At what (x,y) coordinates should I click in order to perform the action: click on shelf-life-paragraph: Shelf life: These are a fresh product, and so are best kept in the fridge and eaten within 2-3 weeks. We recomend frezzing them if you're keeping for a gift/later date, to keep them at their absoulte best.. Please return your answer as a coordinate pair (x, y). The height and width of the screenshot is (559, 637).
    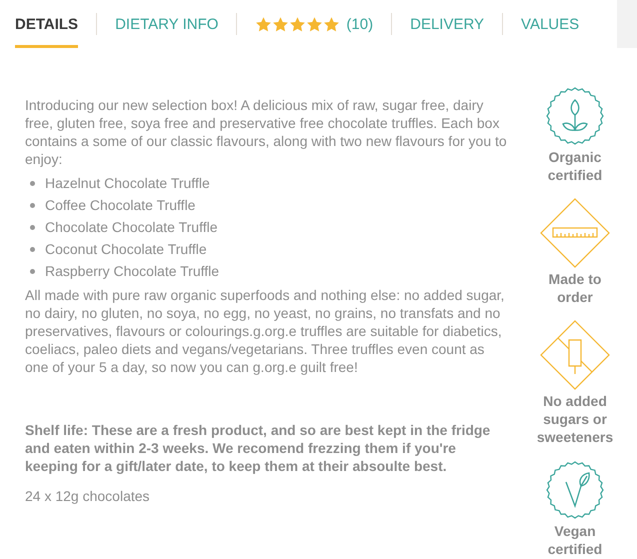
    Looking at the image, I should click on (258, 448).